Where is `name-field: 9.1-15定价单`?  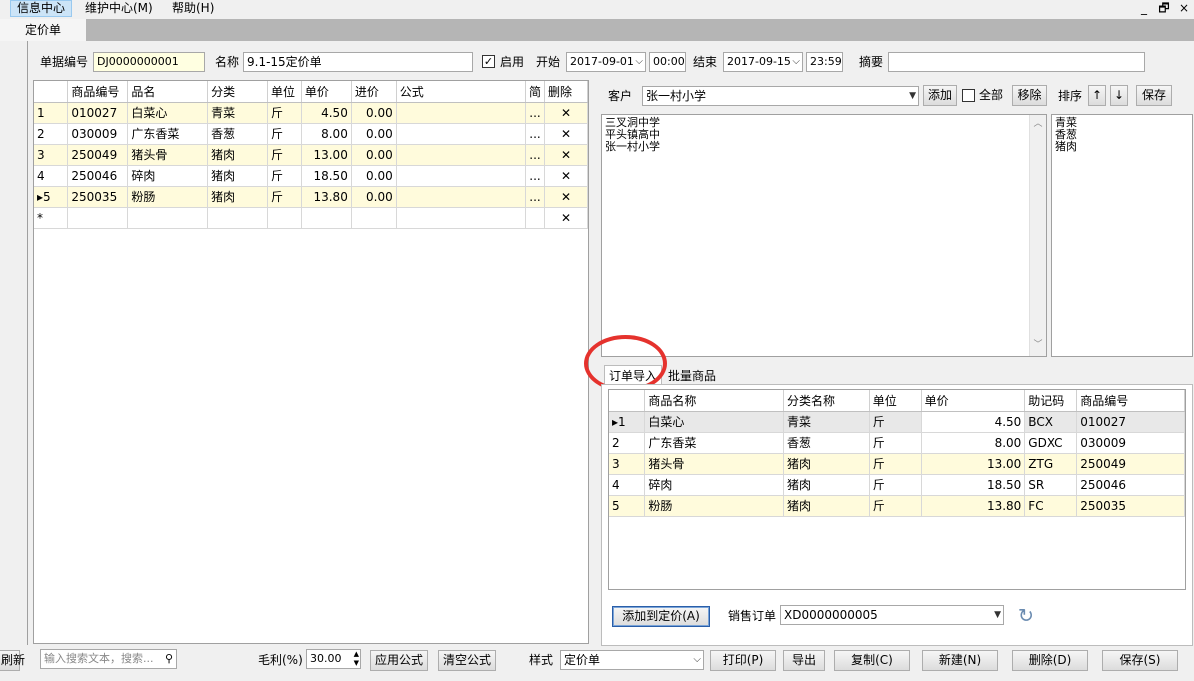 name-field: 9.1-15定价单 is located at coordinates (358, 62).